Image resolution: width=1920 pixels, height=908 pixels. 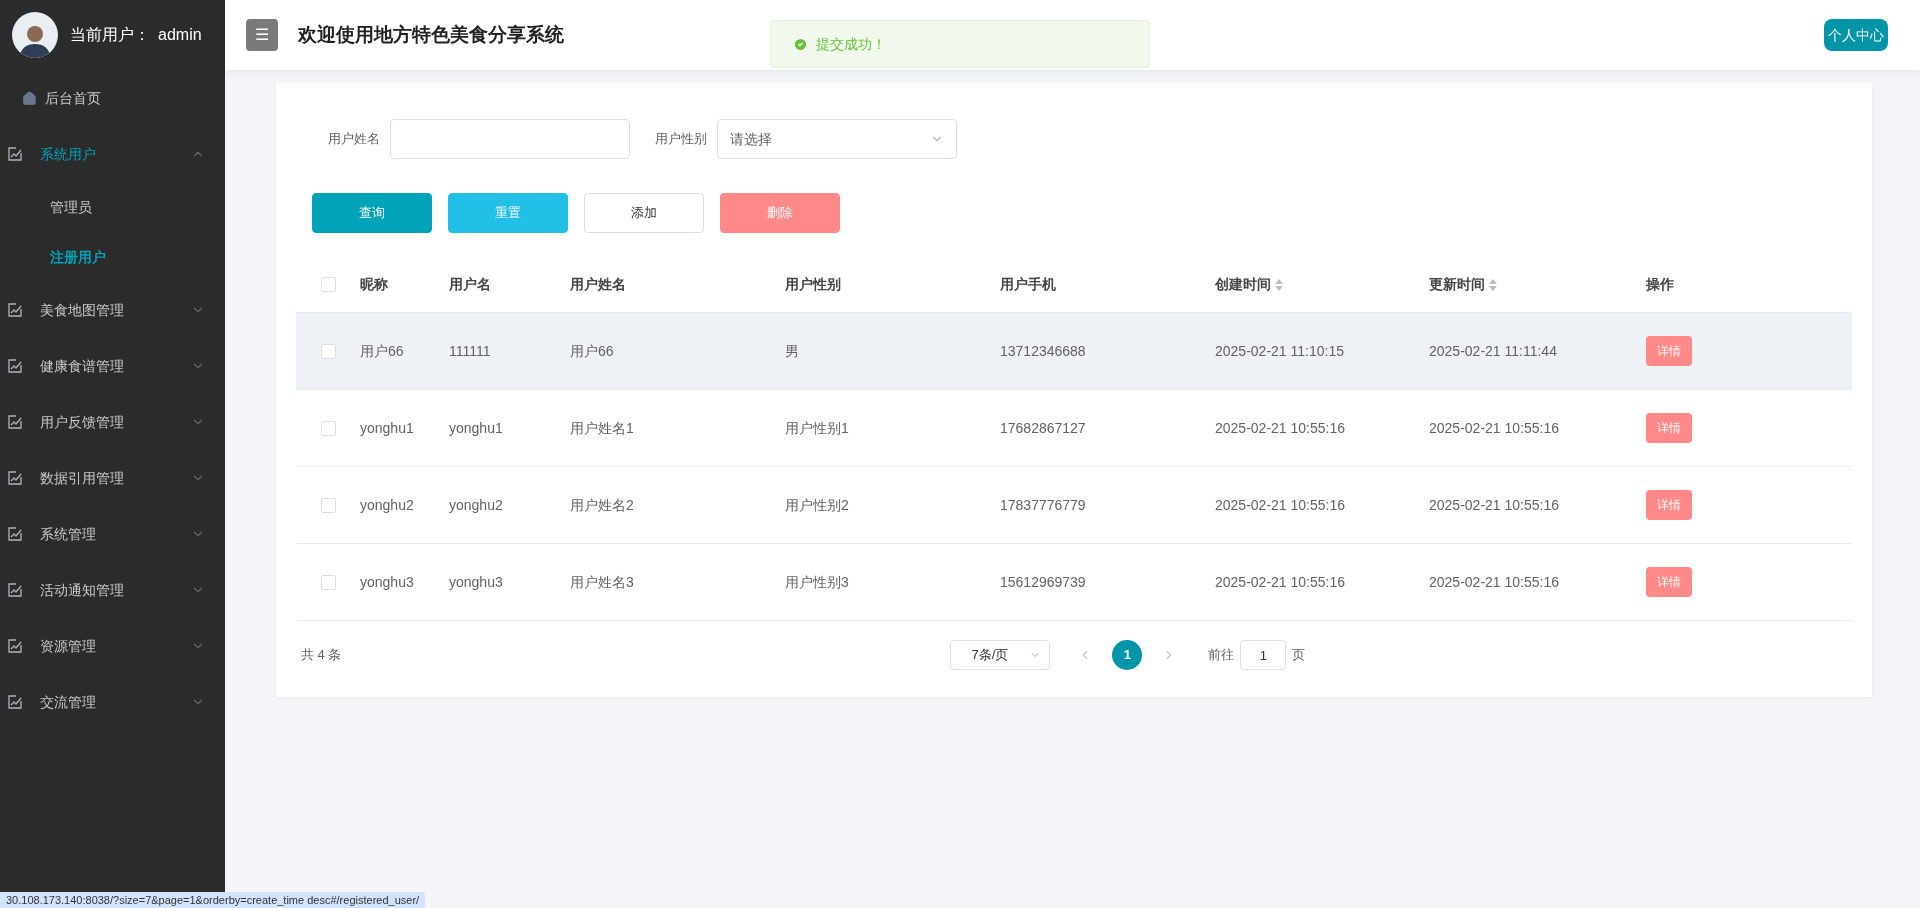 What do you see at coordinates (470, 284) in the screenshot?
I see `column-header: 用户名` at bounding box center [470, 284].